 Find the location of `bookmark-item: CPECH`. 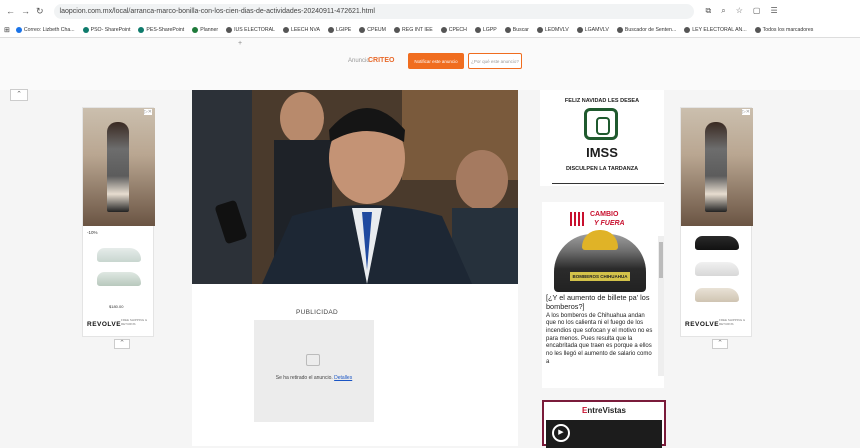

bookmark-item: CPECH is located at coordinates (453, 29).